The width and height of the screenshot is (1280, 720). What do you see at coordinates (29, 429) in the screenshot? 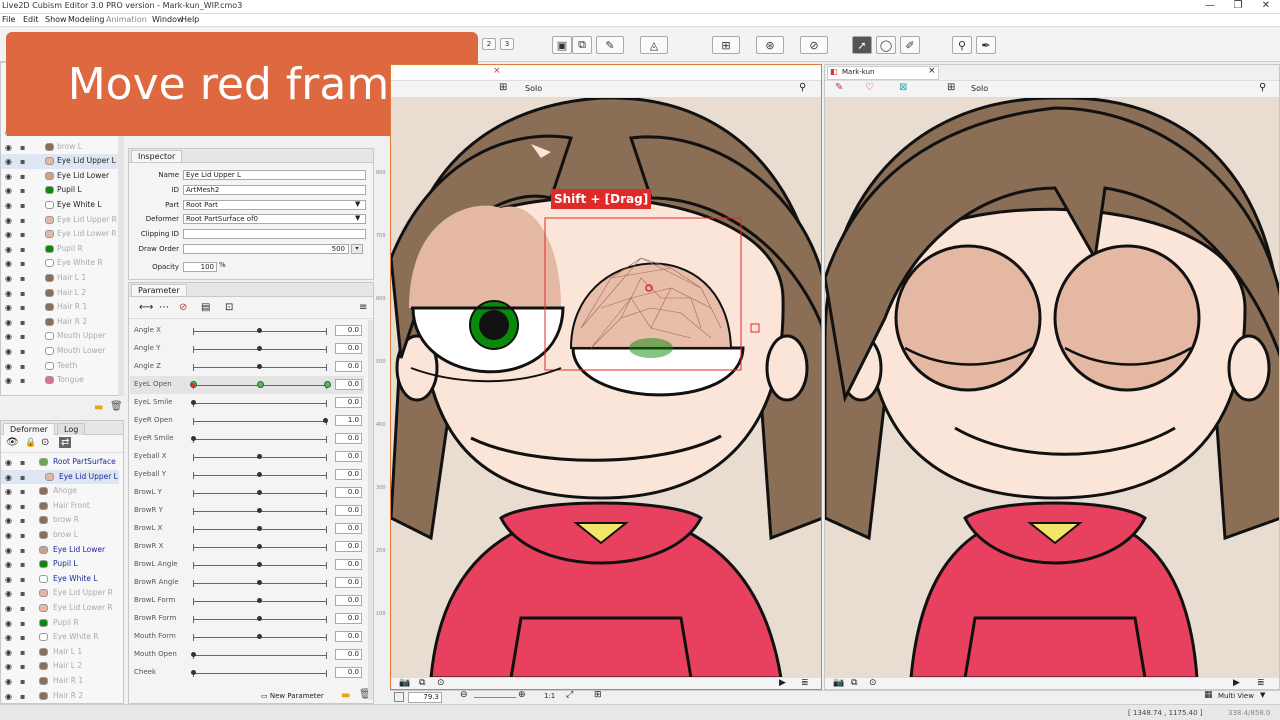
I see `tab-deformer: Deformer` at bounding box center [29, 429].